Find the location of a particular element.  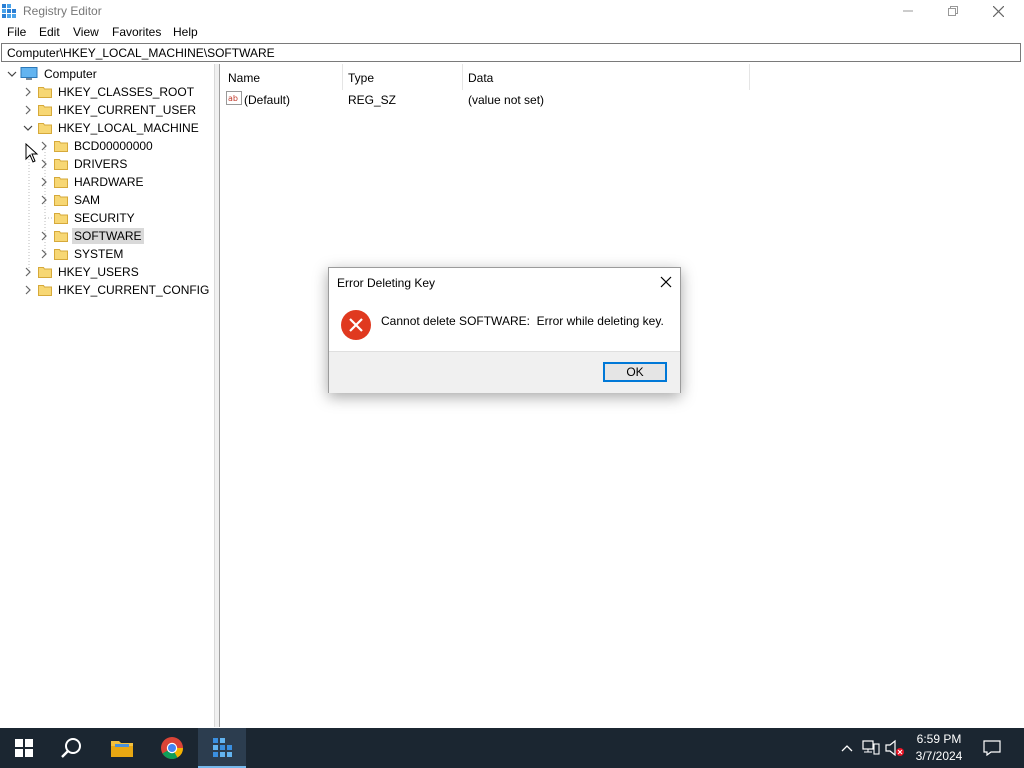

network-icon is located at coordinates (871, 747).